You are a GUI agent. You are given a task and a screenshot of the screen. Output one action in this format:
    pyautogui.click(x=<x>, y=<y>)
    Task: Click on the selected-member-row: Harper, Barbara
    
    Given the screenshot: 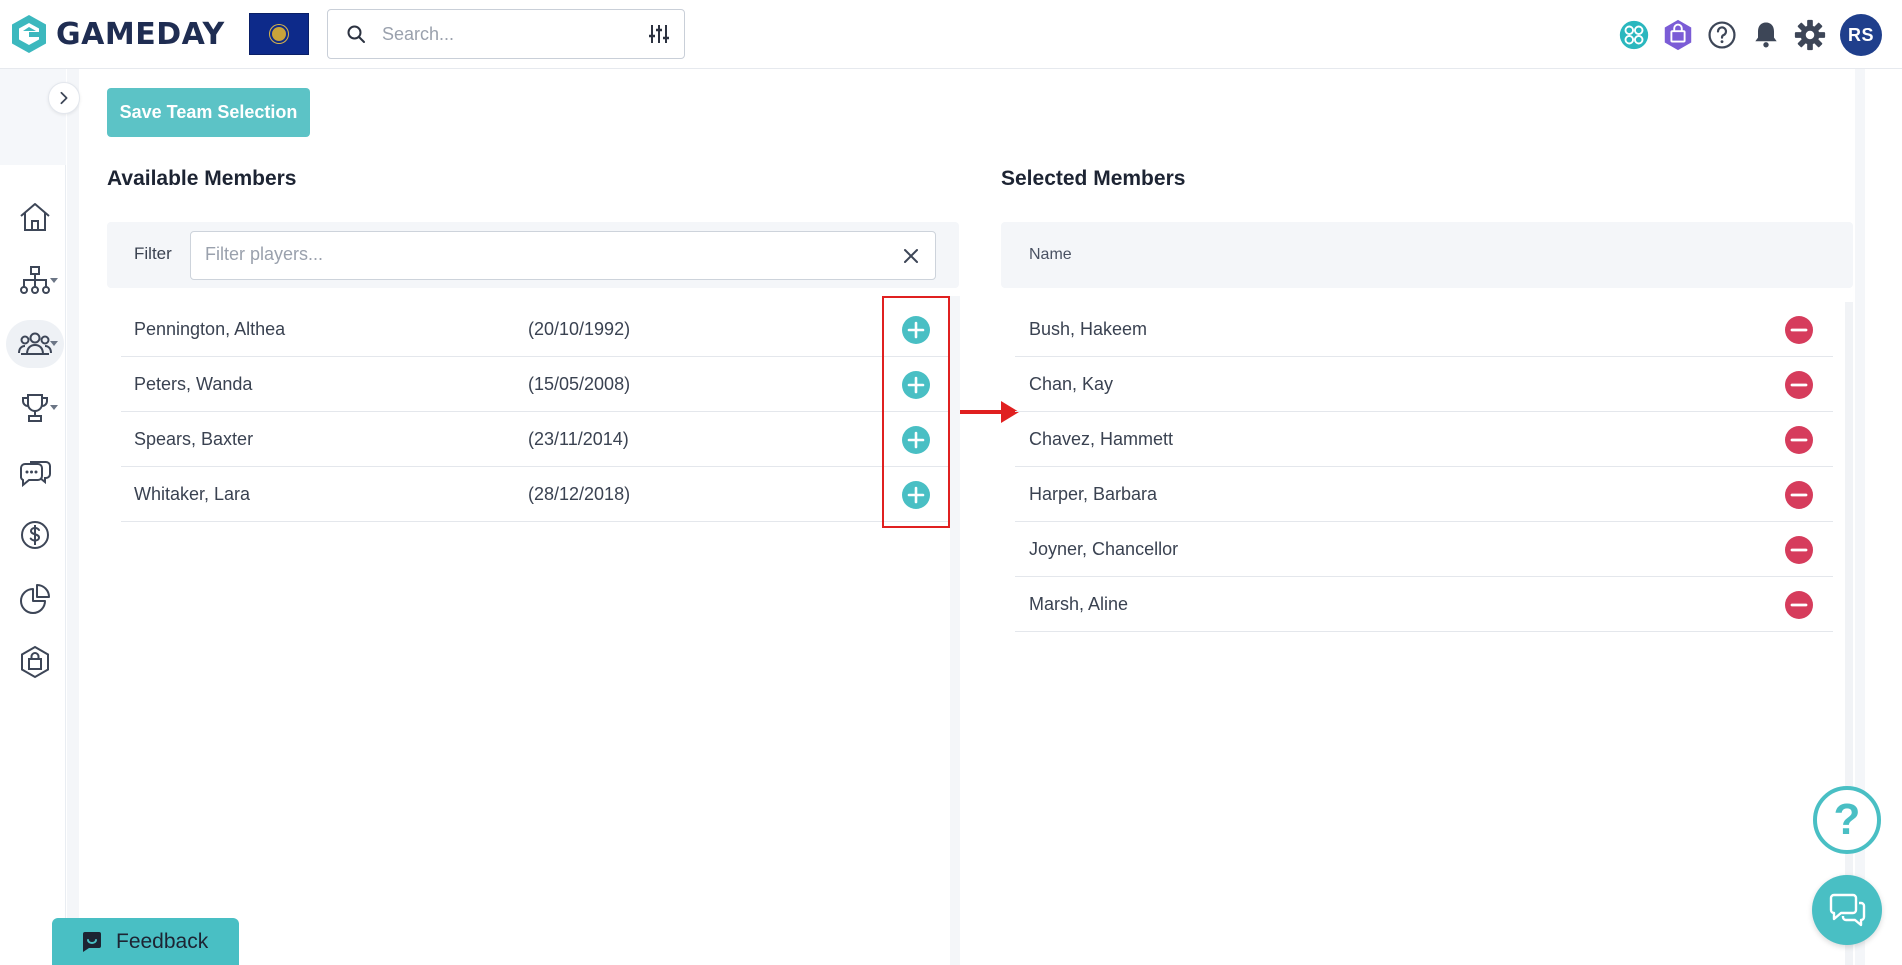 What is the action you would take?
    pyautogui.click(x=1424, y=494)
    